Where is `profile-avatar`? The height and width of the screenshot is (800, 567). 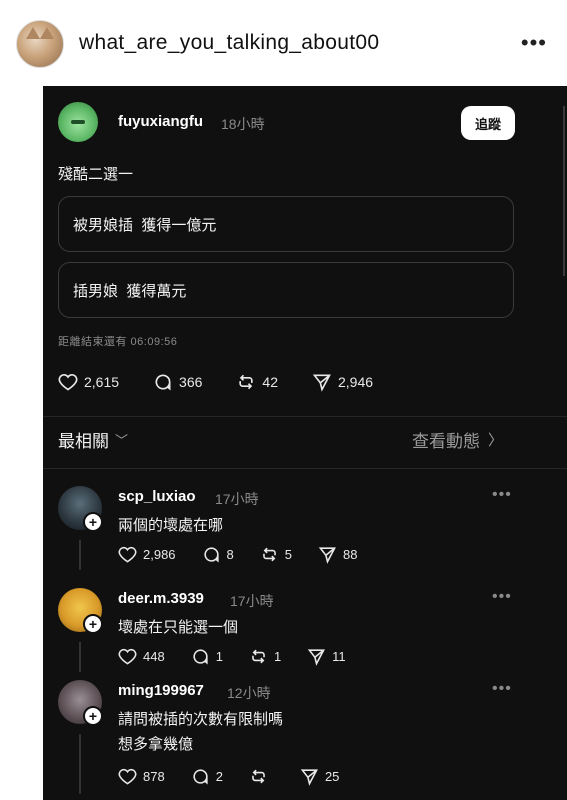
profile-avatar is located at coordinates (40, 44).